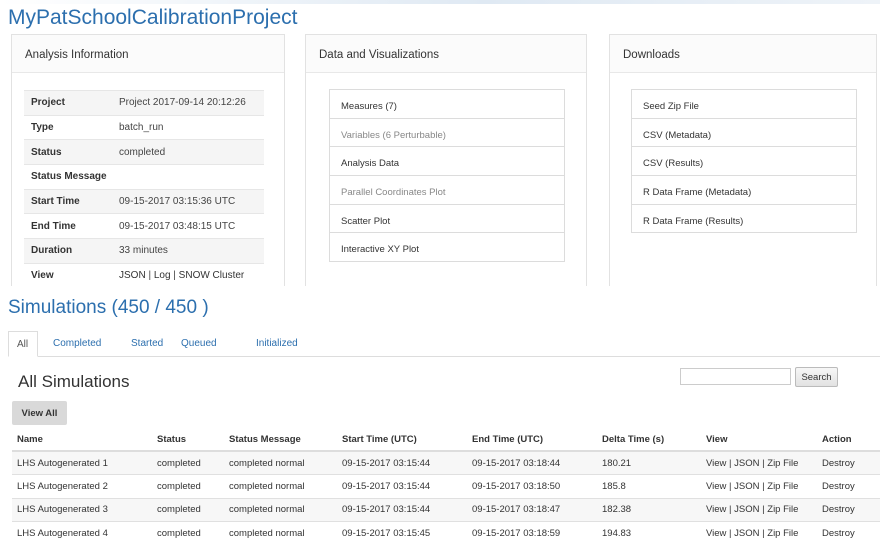 This screenshot has width=880, height=553. I want to click on info-key: End Time, so click(68, 226).